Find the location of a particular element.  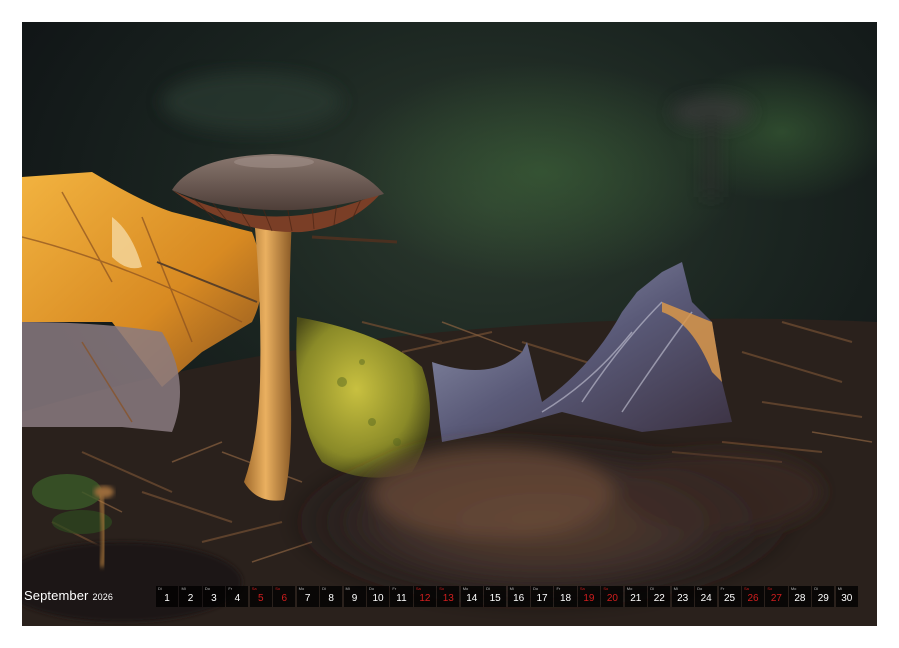

day-number: 4 is located at coordinates (237, 598).